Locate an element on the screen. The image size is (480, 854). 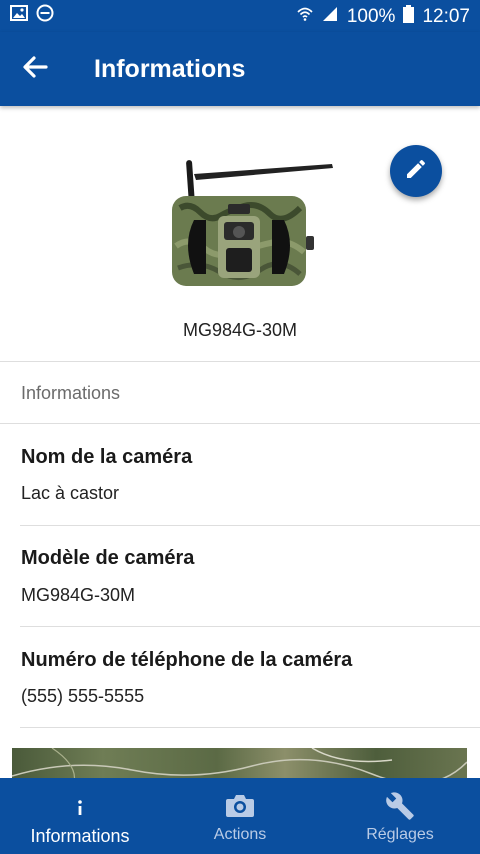
wrench-icon is located at coordinates (400, 806).